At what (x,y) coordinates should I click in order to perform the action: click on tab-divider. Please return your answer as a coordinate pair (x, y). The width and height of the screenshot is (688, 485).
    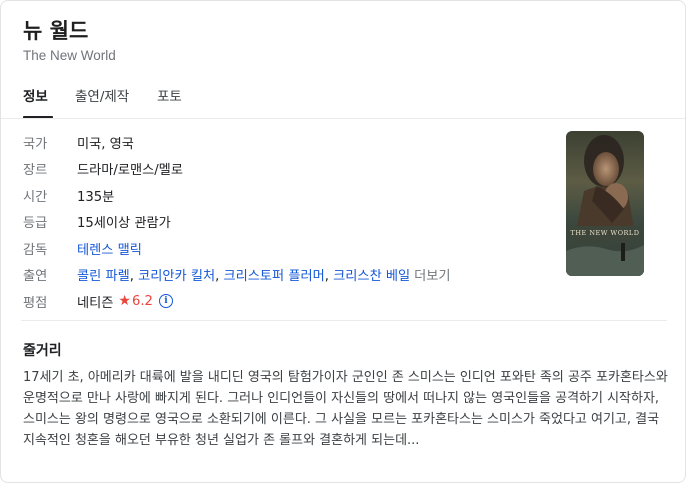
    Looking at the image, I should click on (343, 118).